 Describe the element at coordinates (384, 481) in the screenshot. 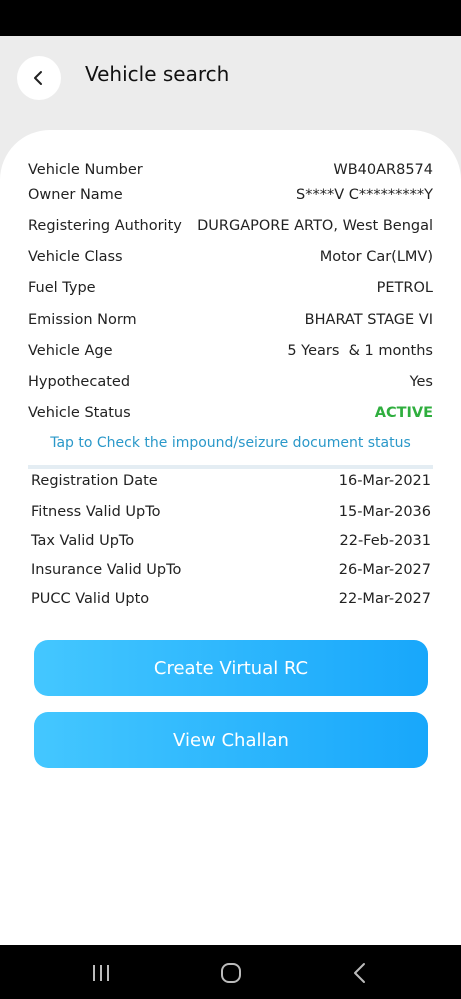

I see `validity-value: 16-Mar-2021` at that location.